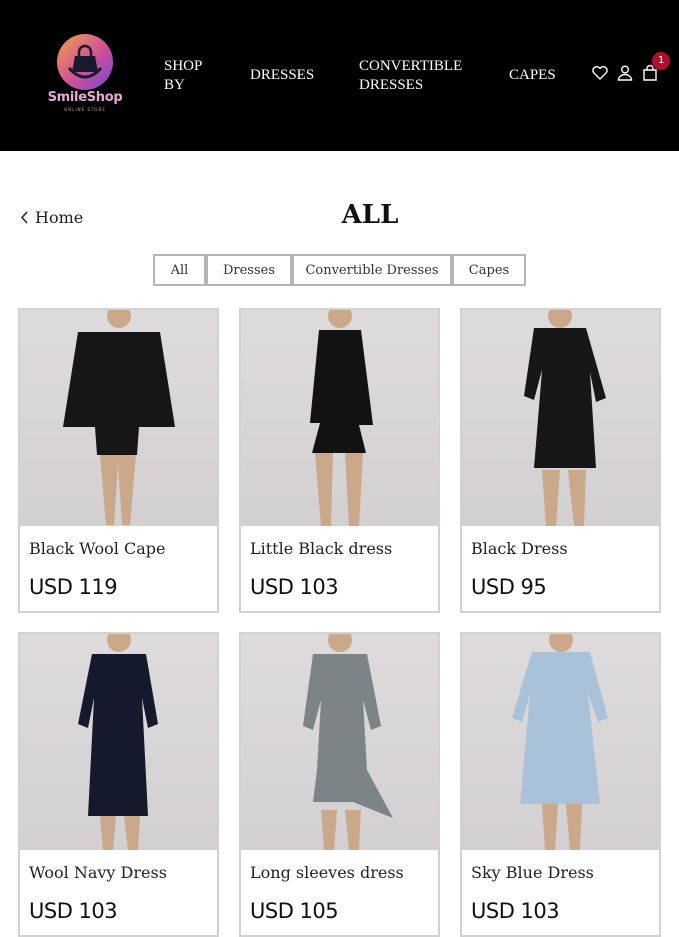 Image resolution: width=679 pixels, height=937 pixels. I want to click on product-card: Black Dress USD 95, so click(560, 460).